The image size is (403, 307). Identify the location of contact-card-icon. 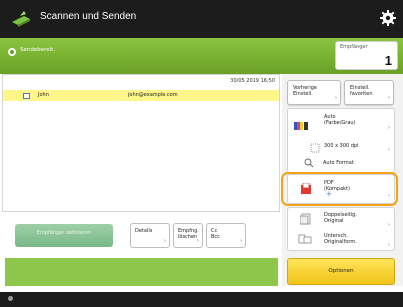
(26, 96).